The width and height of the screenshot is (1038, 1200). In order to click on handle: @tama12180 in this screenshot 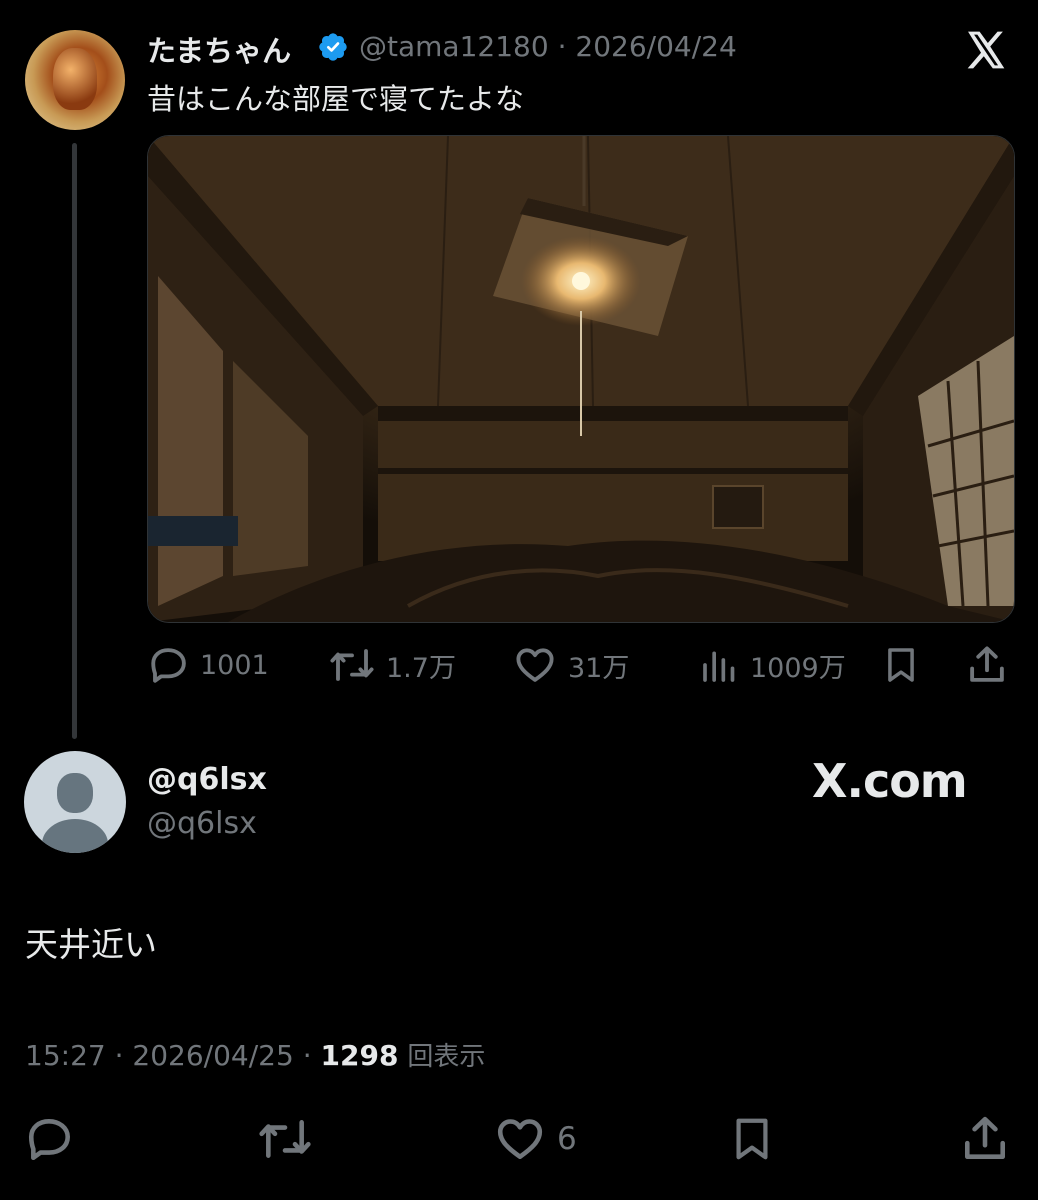, I will do `click(454, 46)`.